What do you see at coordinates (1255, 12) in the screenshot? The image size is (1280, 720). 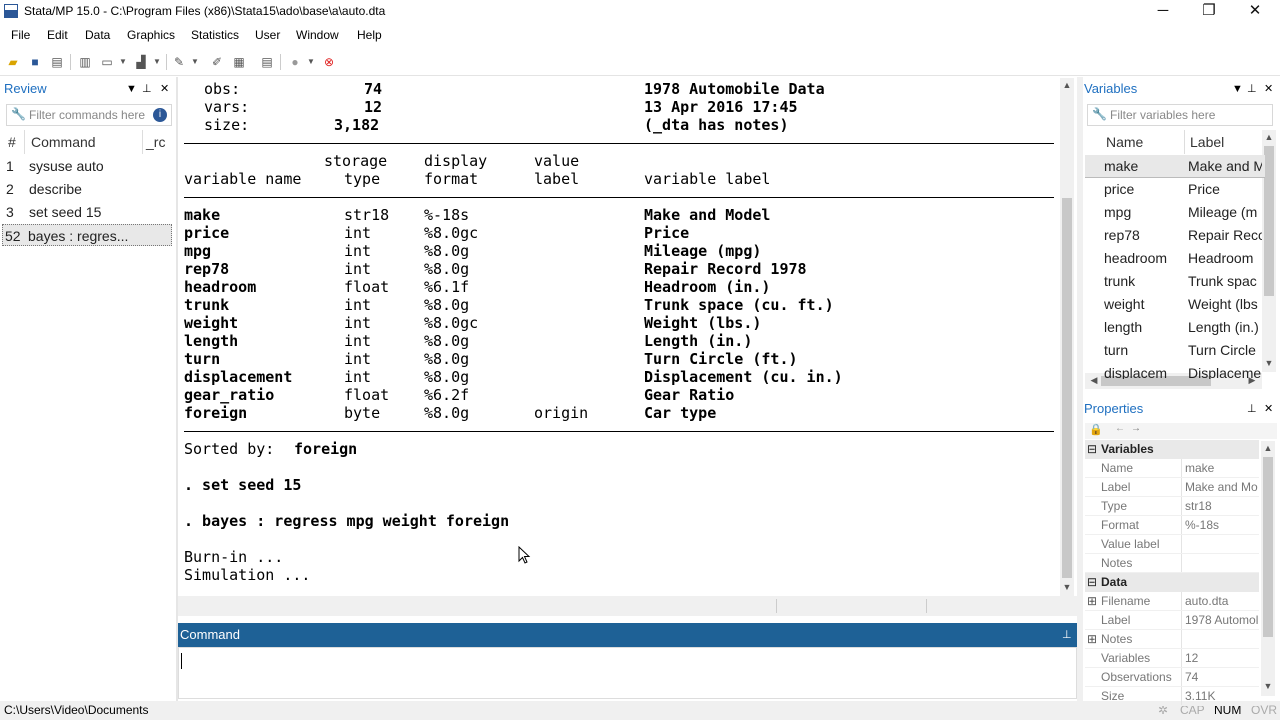 I see `close-button: ✕` at bounding box center [1255, 12].